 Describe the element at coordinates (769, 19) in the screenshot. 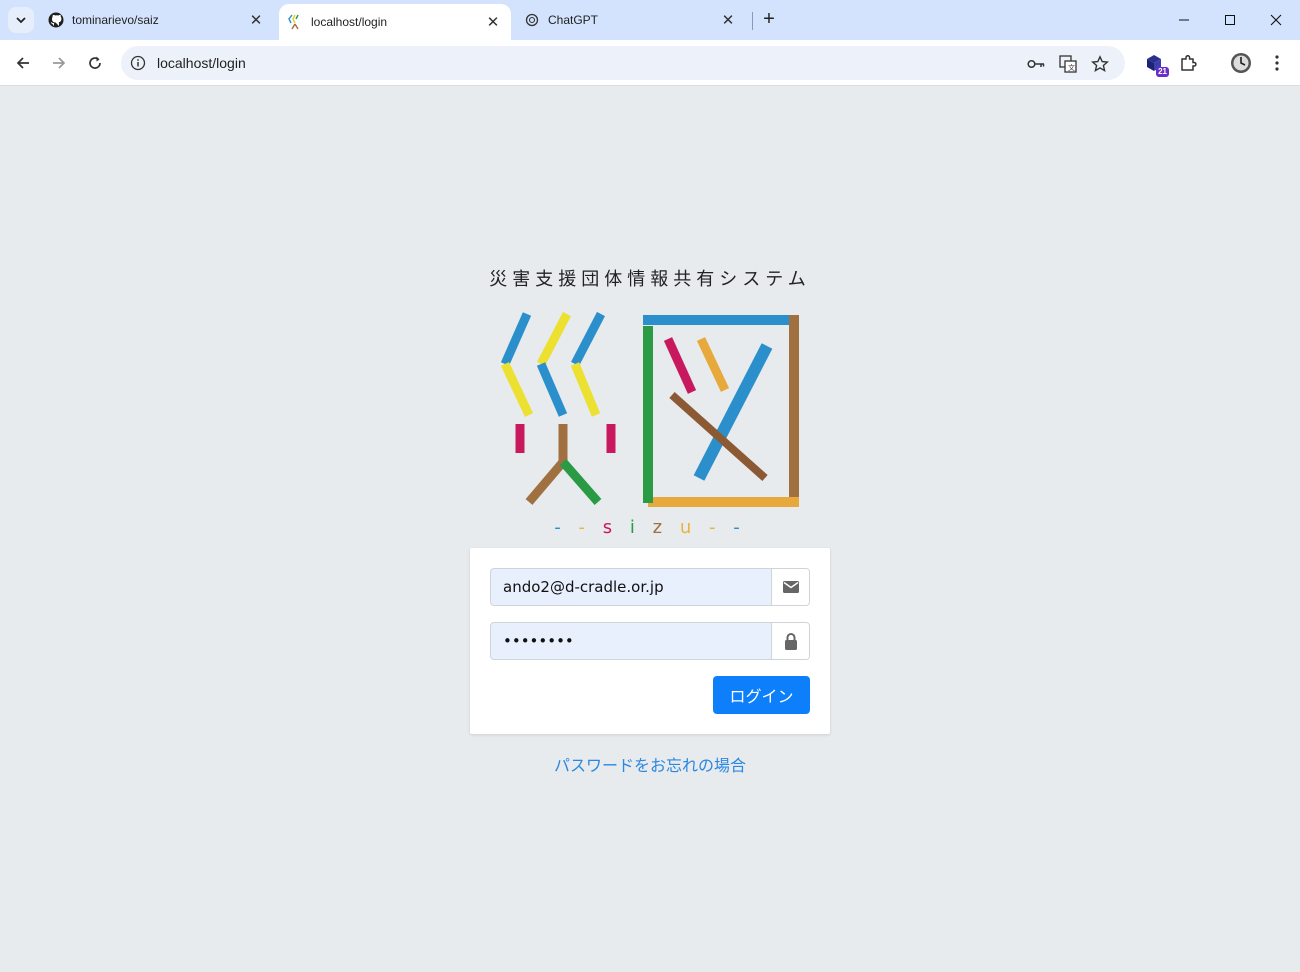

I see `new-tab-button: +` at that location.